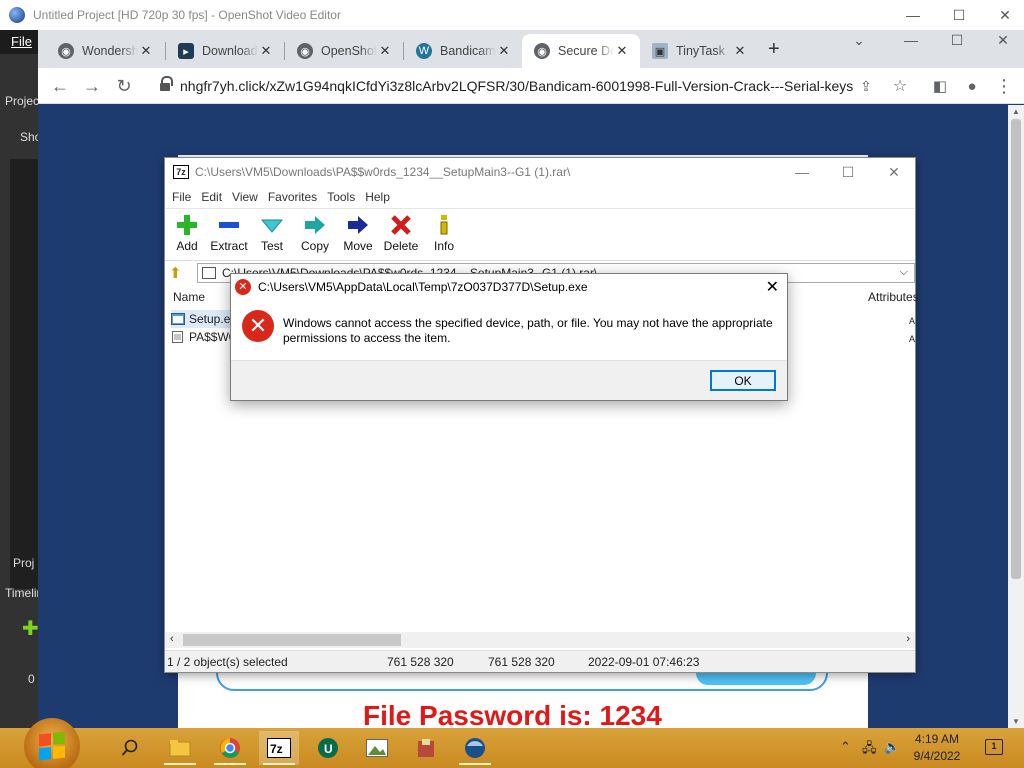 This screenshot has height=768, width=1024. What do you see at coordinates (21, 593) in the screenshot?
I see `openshot-timeline-label: Timeline` at bounding box center [21, 593].